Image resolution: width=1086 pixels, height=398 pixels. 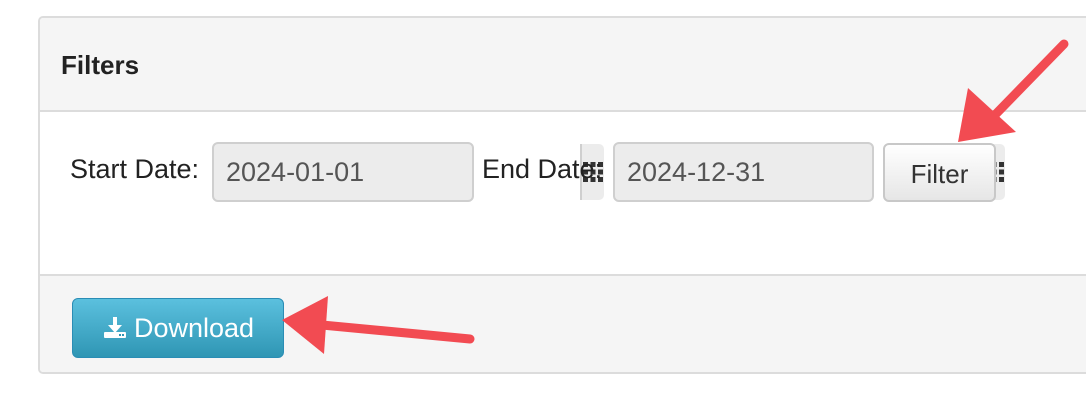 What do you see at coordinates (135, 169) in the screenshot?
I see `start-date-label: Start Date:` at bounding box center [135, 169].